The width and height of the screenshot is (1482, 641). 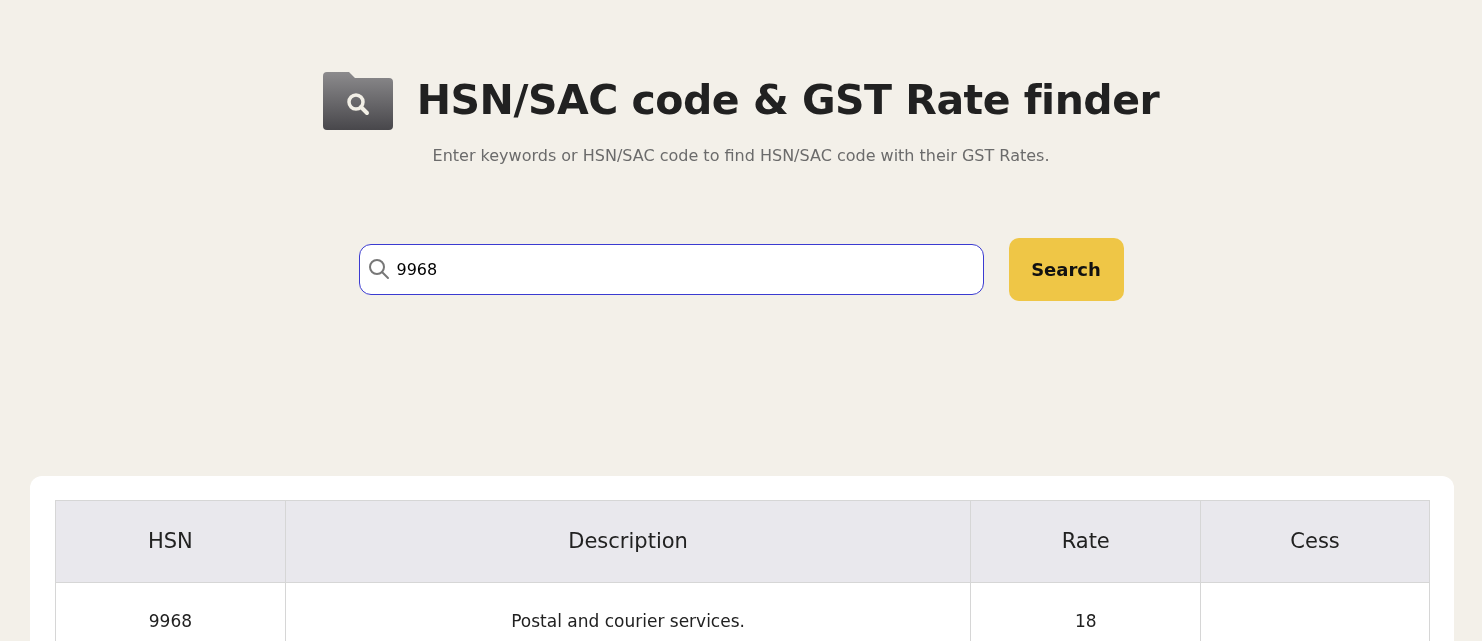 I want to click on search-icon, so click(x=378, y=269).